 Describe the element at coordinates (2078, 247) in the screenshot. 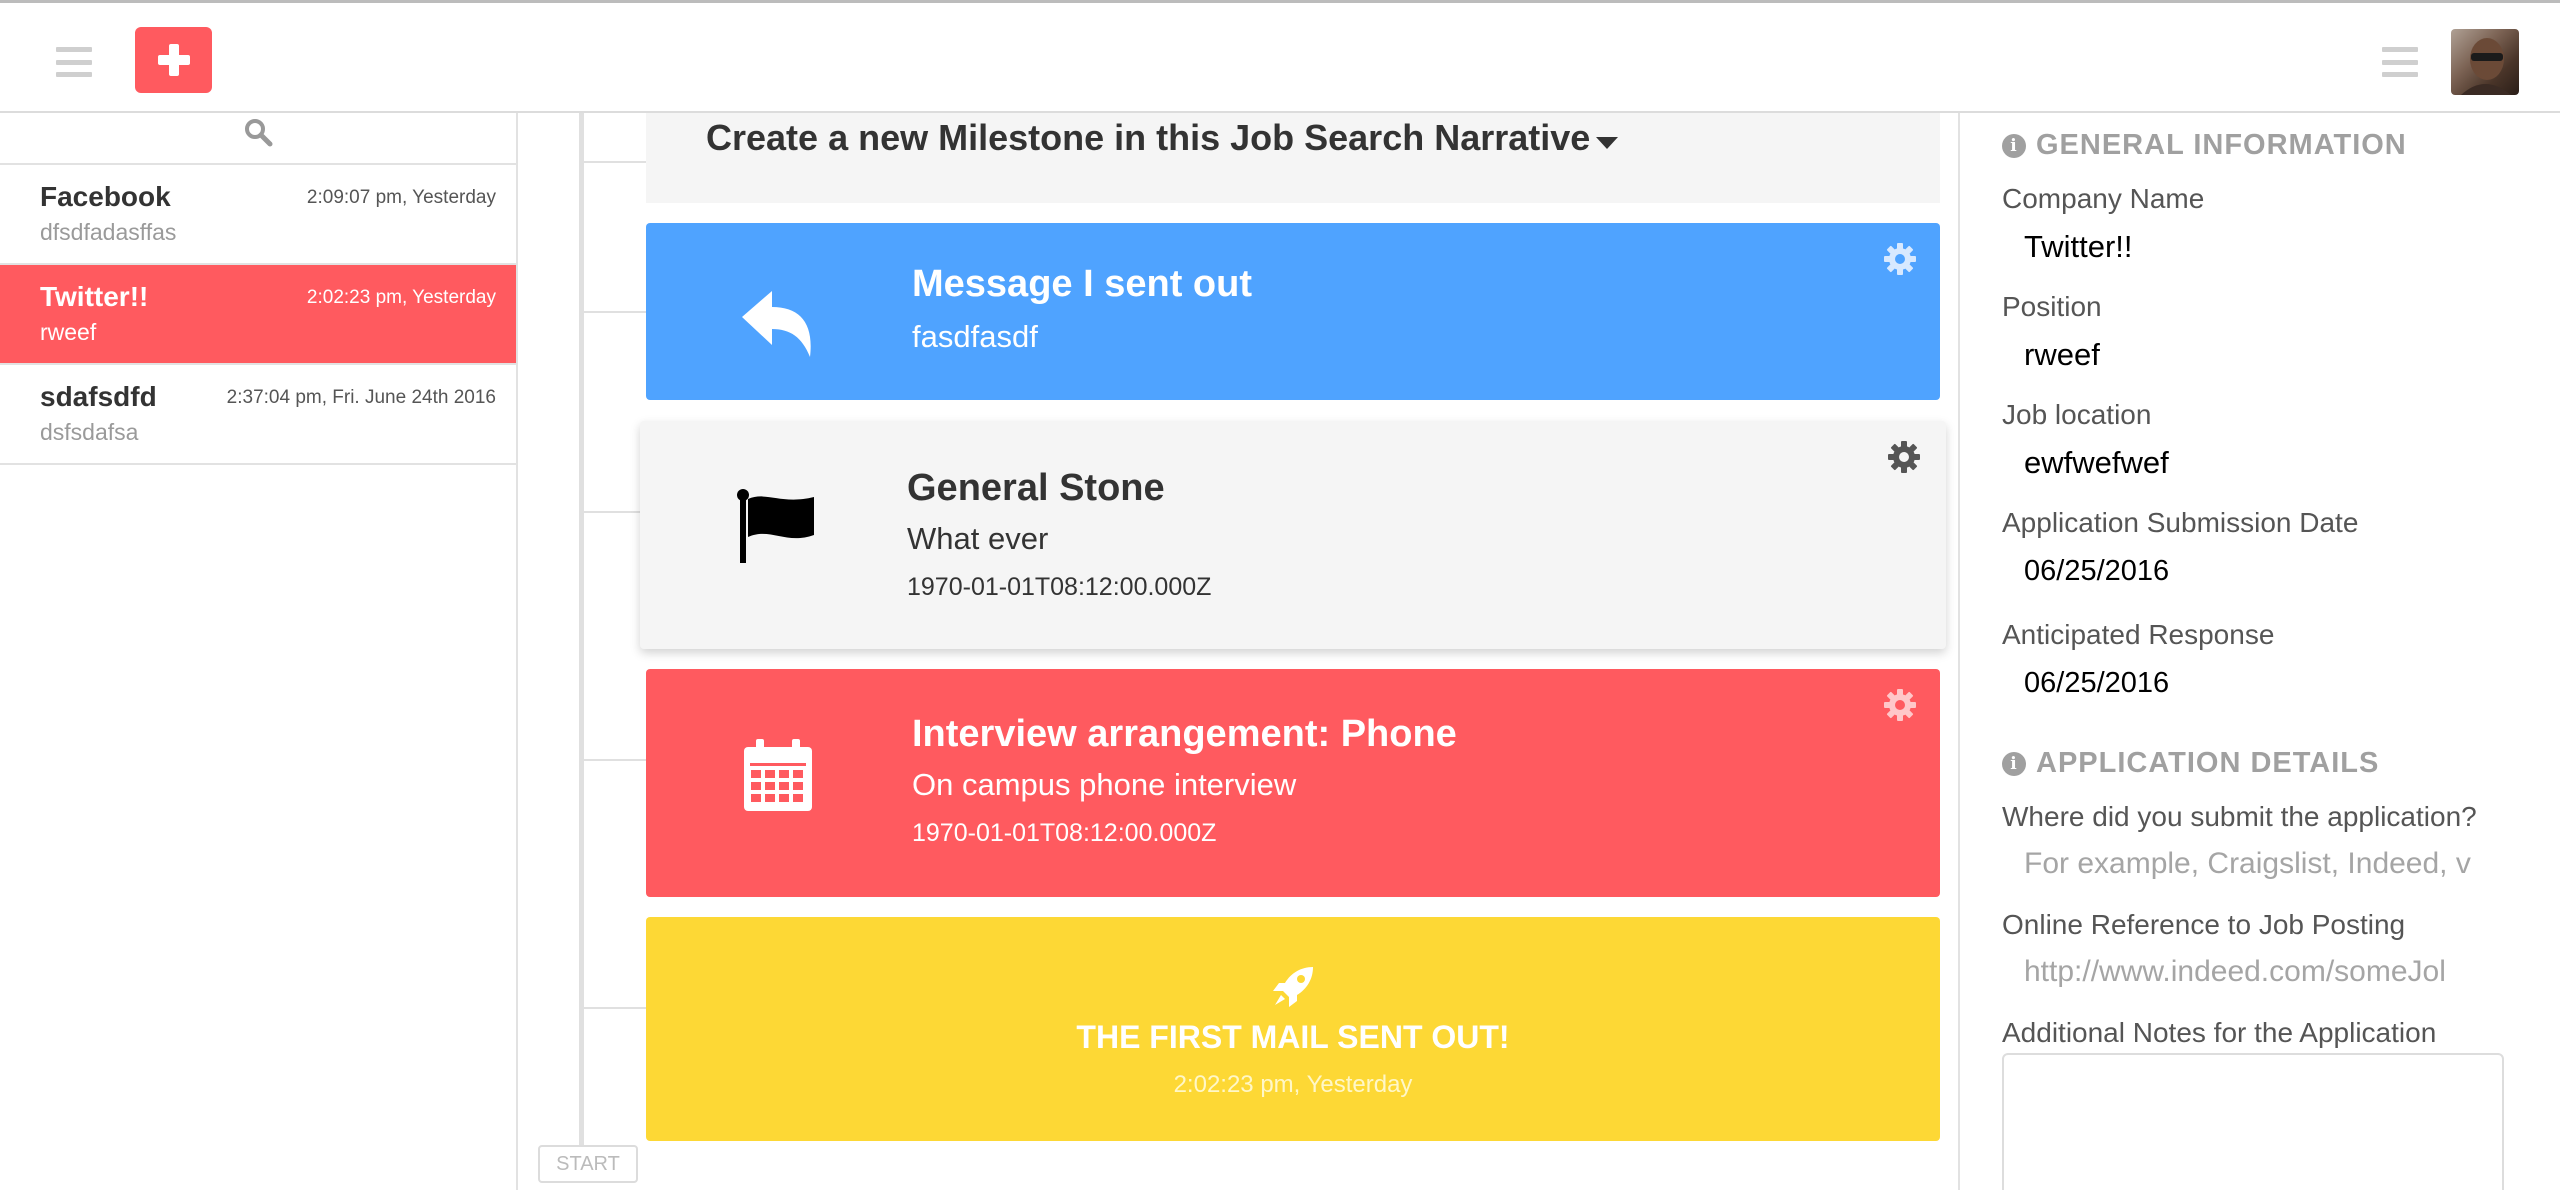

I see `company-name-field: Twitter!!` at that location.